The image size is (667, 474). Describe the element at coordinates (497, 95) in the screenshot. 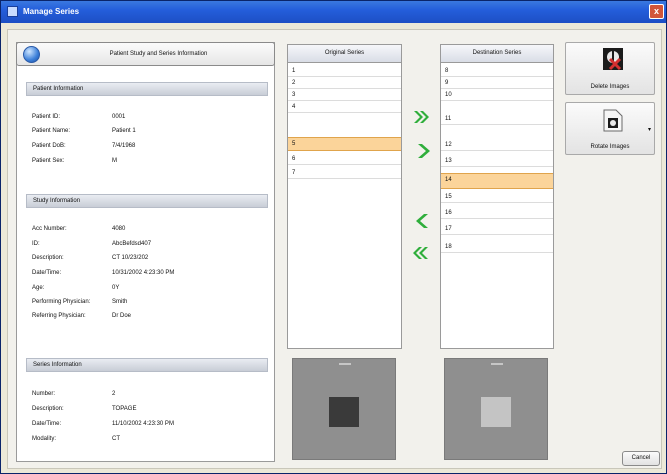

I see `list-item: 10` at that location.